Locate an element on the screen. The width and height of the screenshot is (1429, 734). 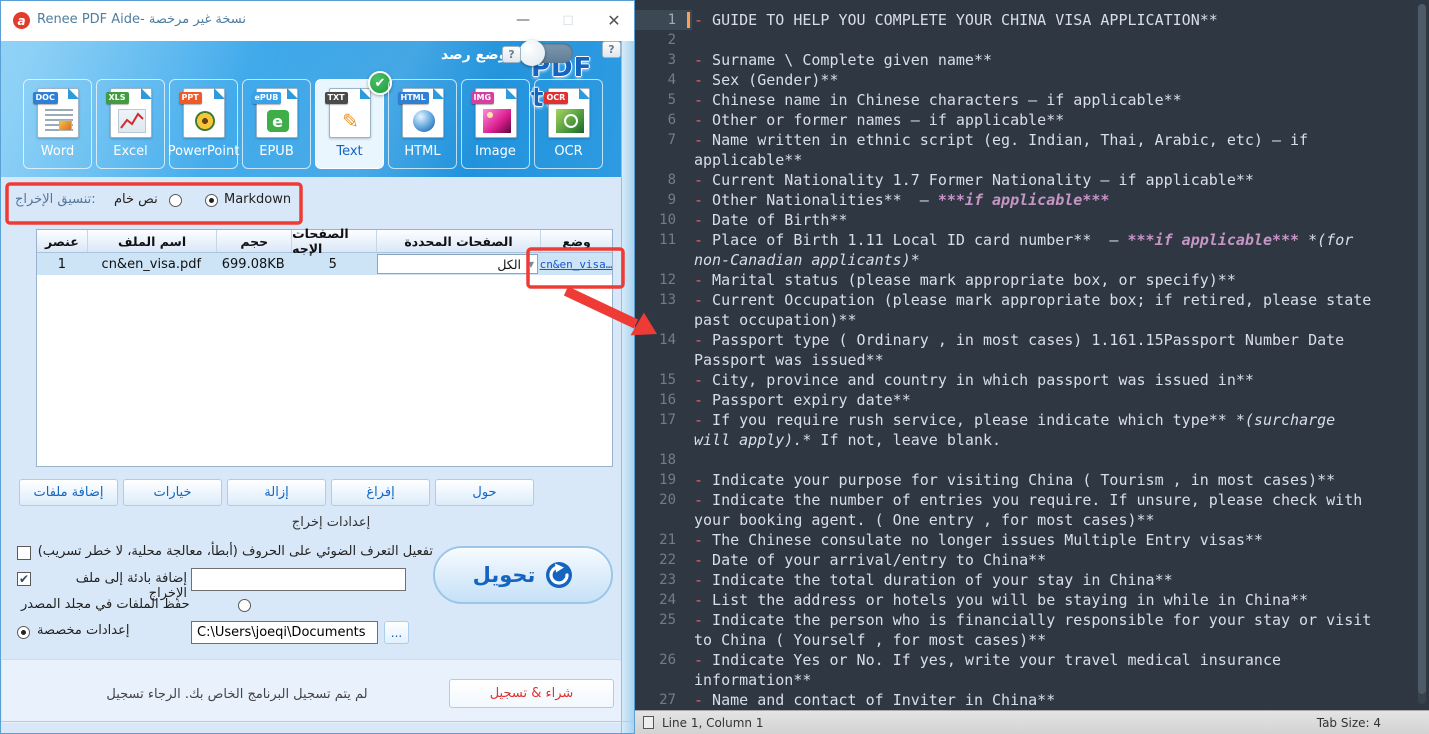
selected-pages-dropdown: الكل ▼ is located at coordinates (457, 264).